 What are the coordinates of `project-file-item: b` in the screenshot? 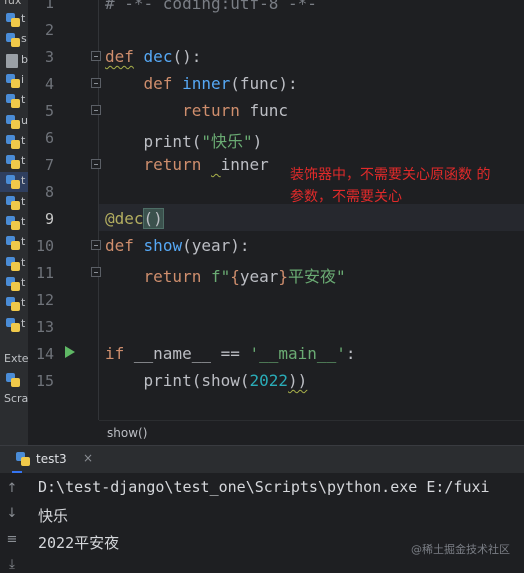 It's located at (14, 61).